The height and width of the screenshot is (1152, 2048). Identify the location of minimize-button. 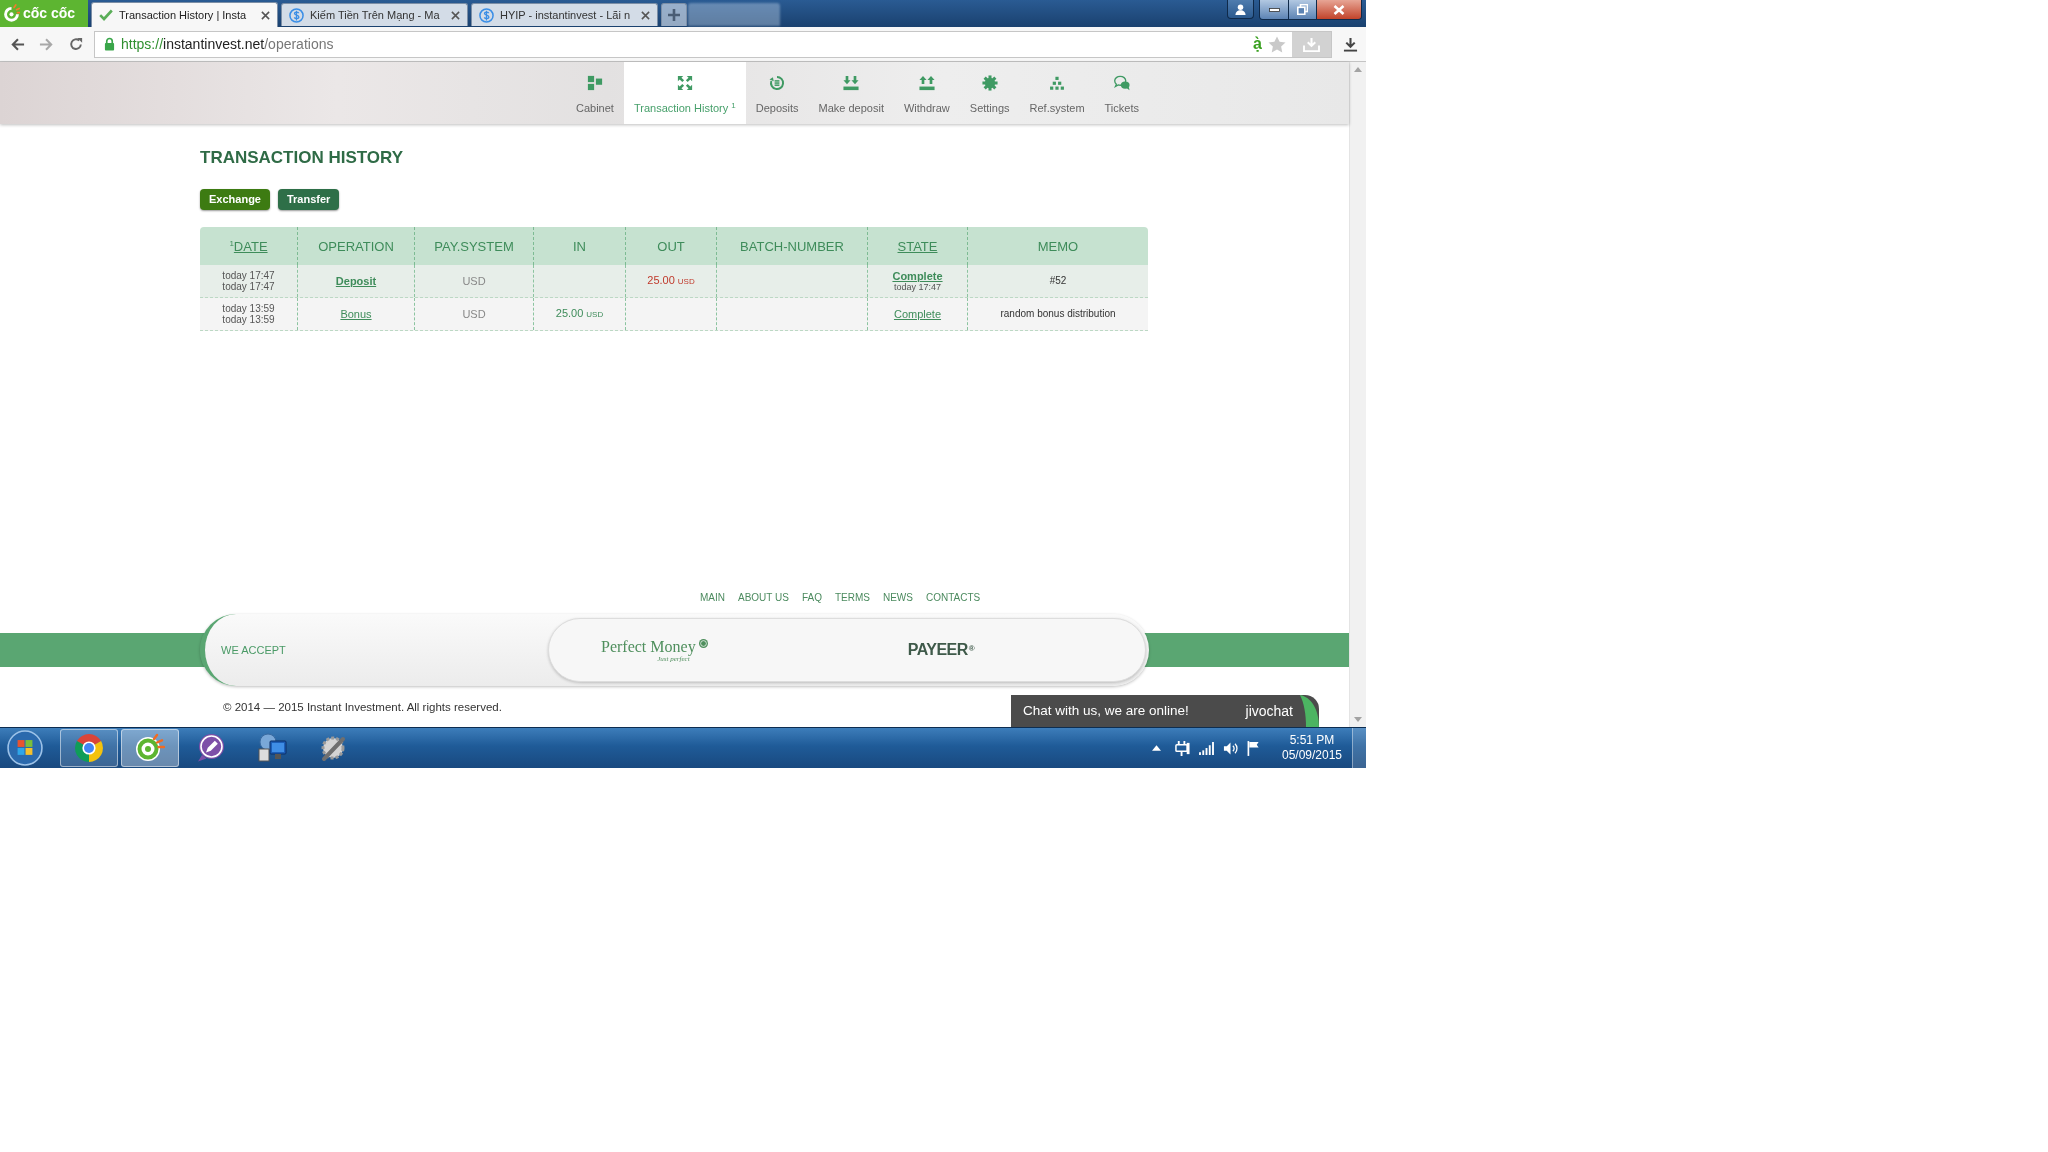
(1274, 9).